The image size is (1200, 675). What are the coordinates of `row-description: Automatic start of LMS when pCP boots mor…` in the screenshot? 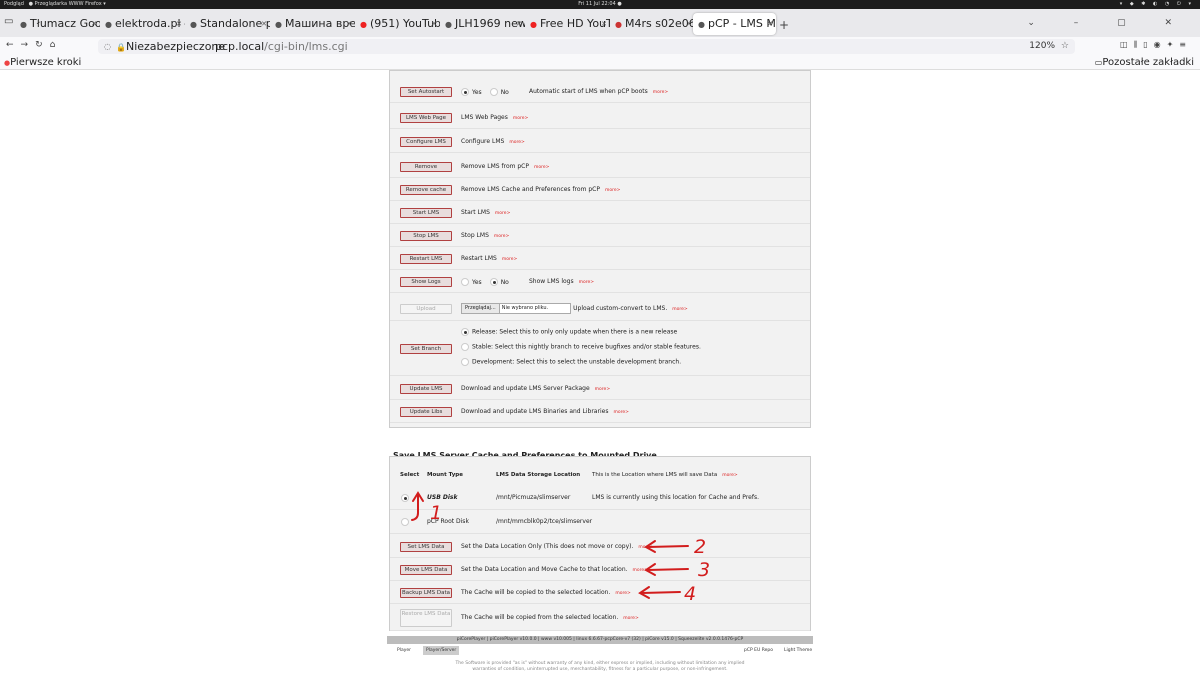 It's located at (599, 91).